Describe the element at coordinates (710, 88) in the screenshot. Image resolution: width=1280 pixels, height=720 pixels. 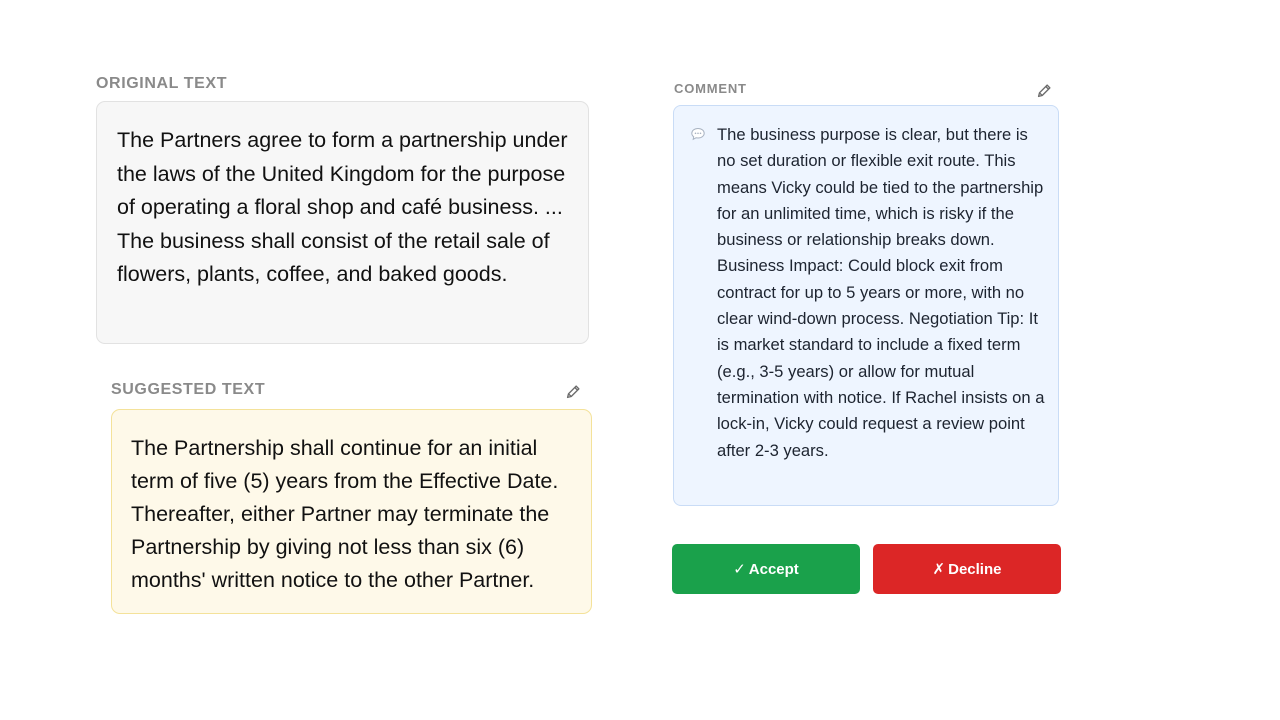
I see `comment-label: COMMENT` at that location.